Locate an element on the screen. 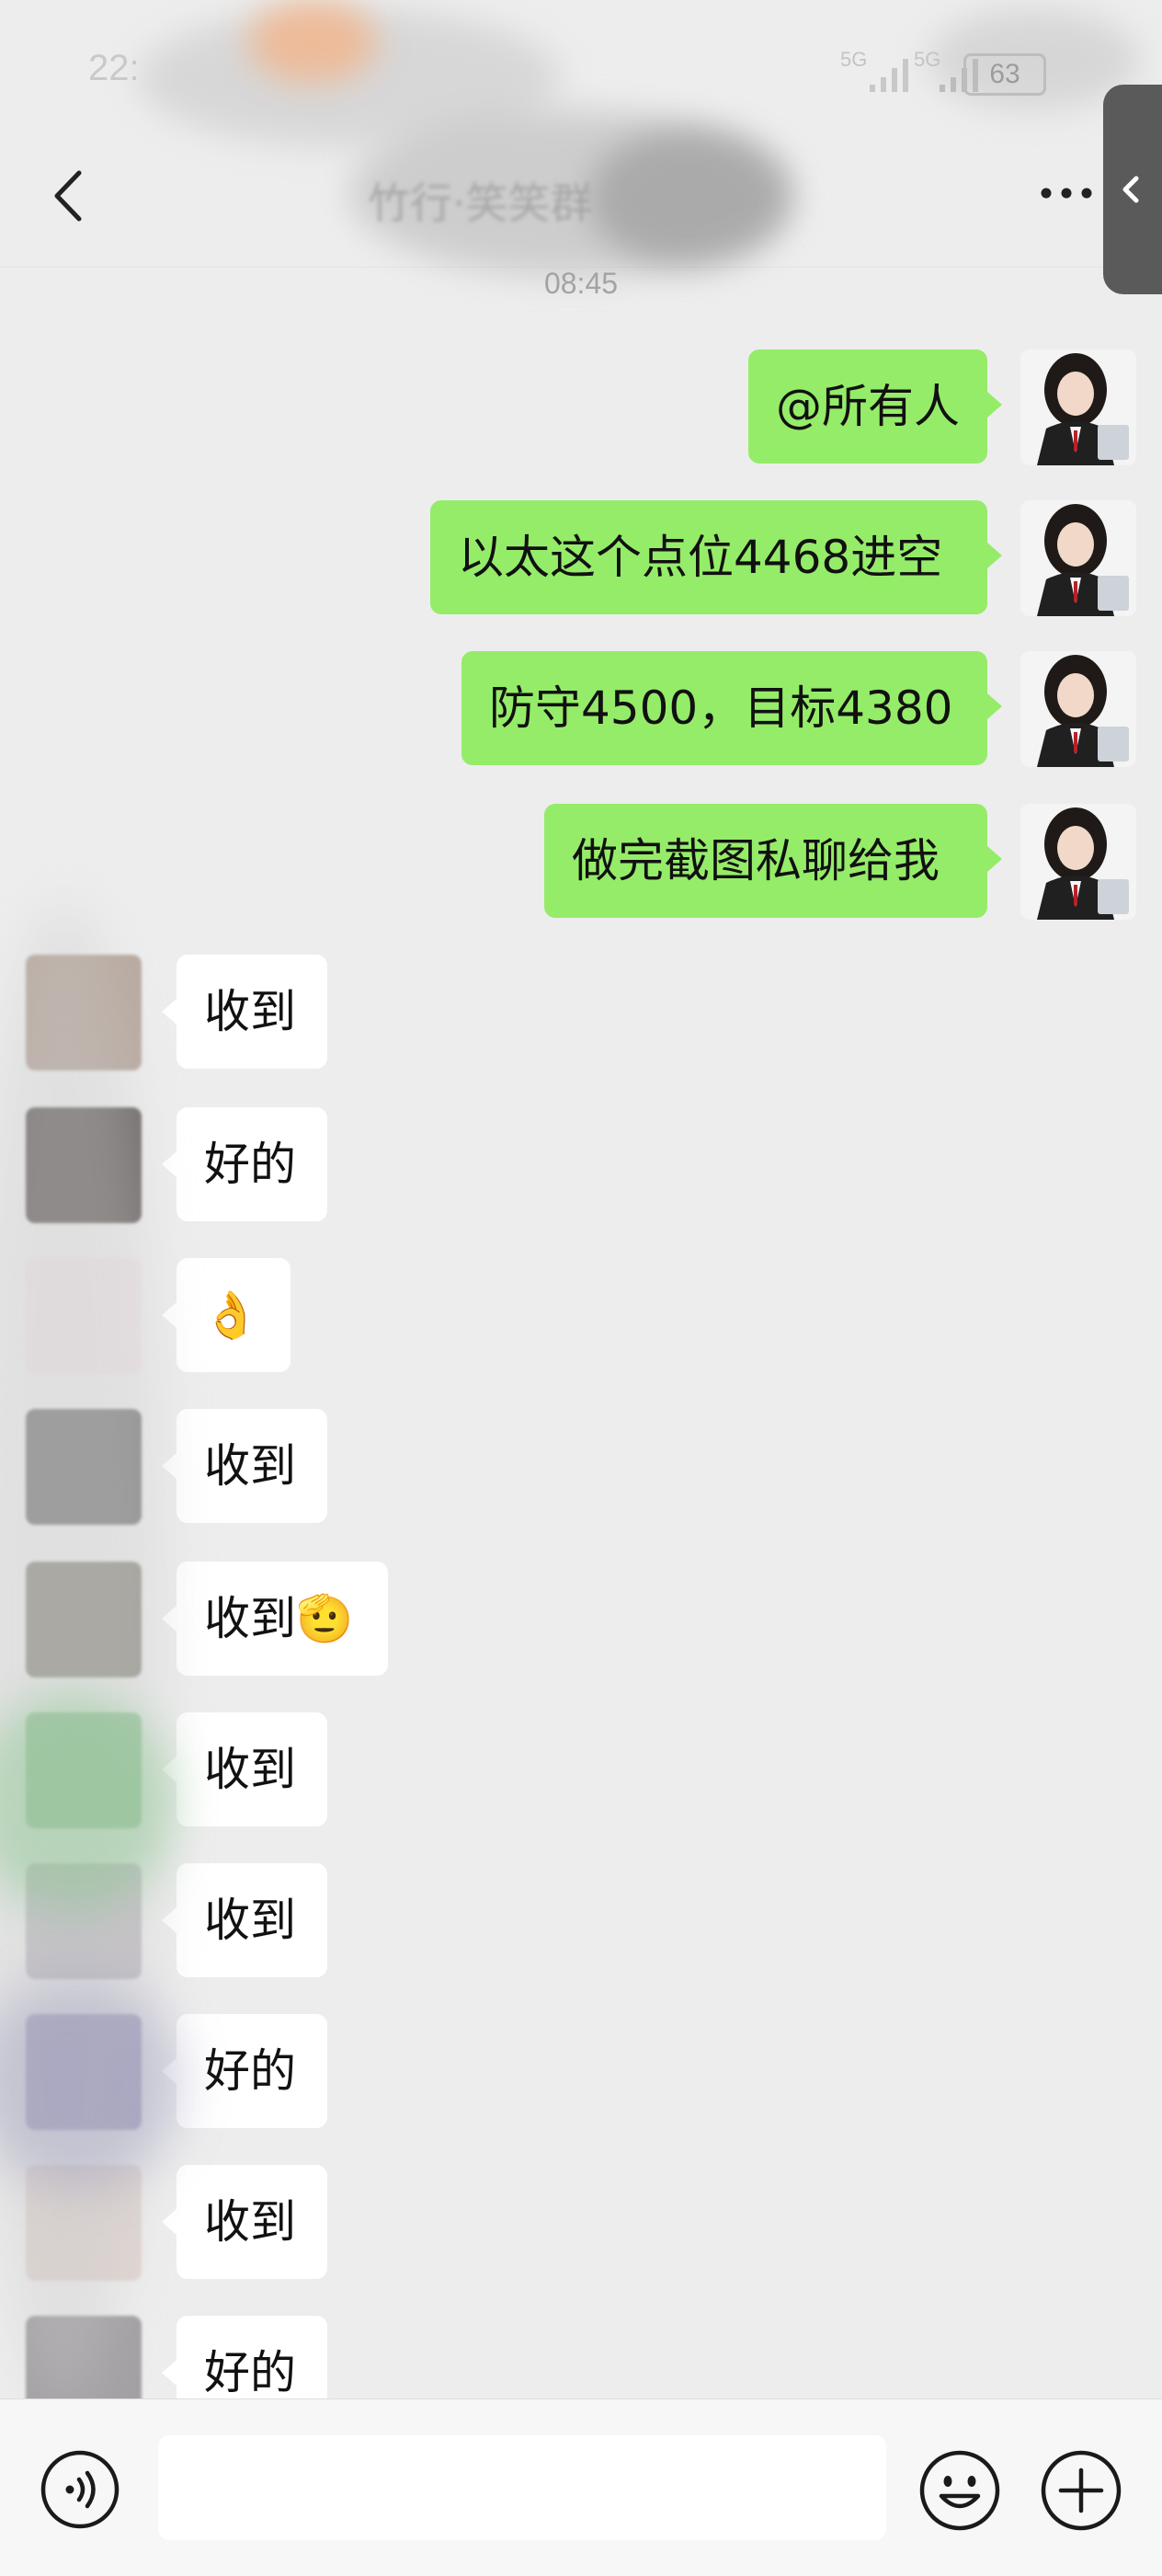  more-options-button is located at coordinates (1069, 193).